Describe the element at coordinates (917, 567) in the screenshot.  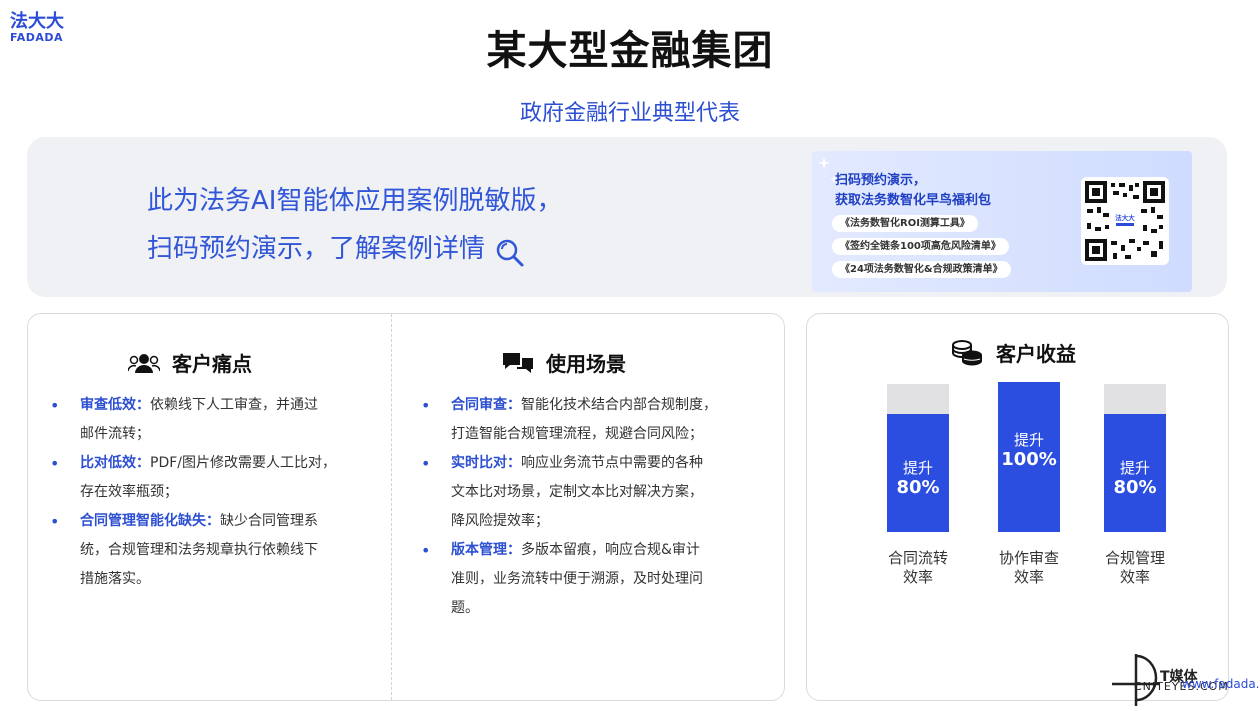
I see `bar-category-label: 合同流转 效率` at that location.